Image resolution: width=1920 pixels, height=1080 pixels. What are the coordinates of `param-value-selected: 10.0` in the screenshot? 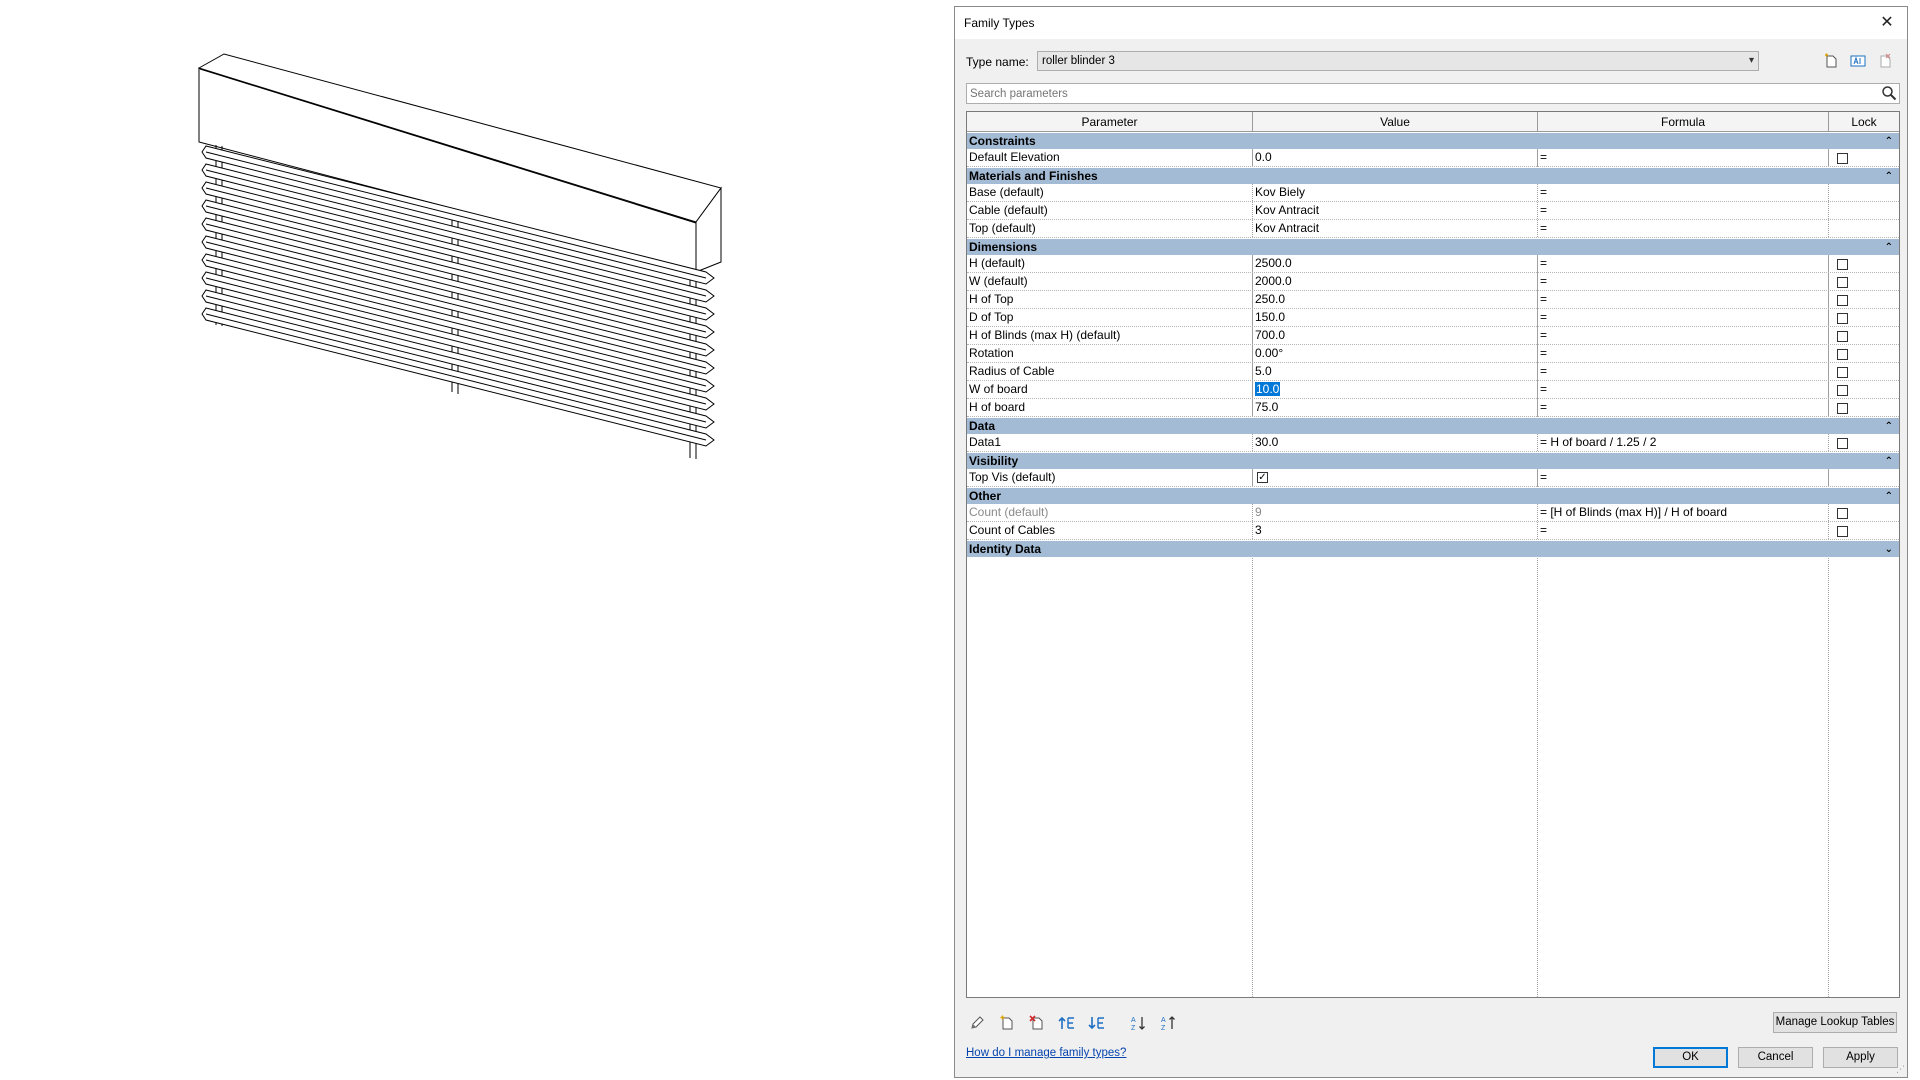 It's located at (1268, 389).